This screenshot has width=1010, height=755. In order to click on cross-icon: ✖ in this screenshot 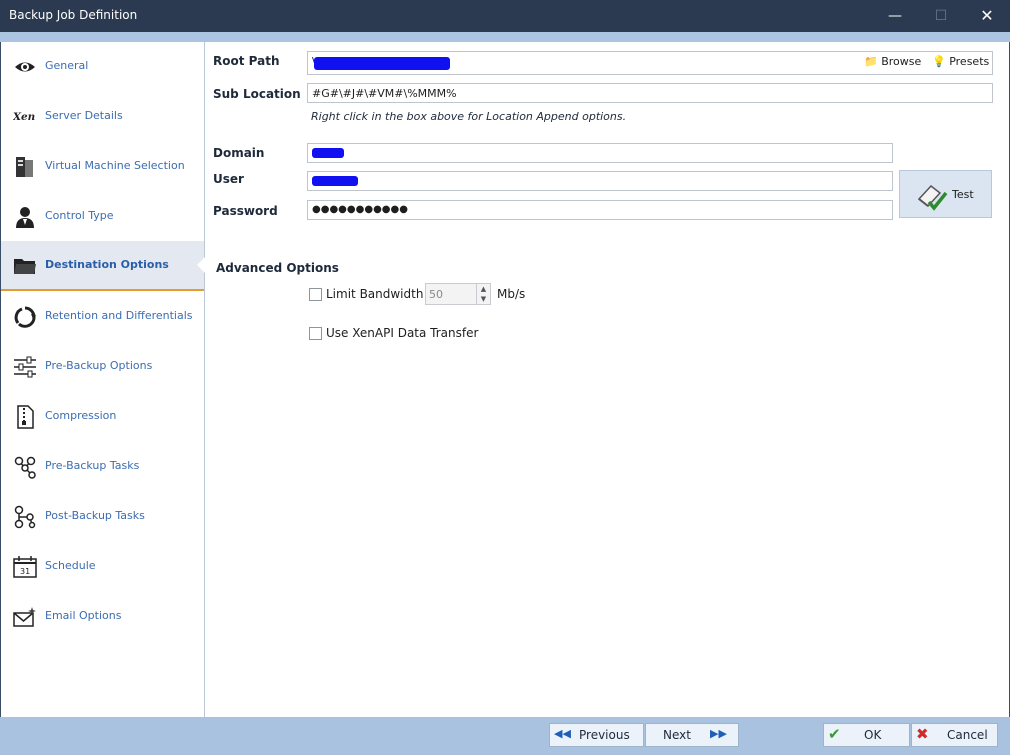, I will do `click(922, 734)`.